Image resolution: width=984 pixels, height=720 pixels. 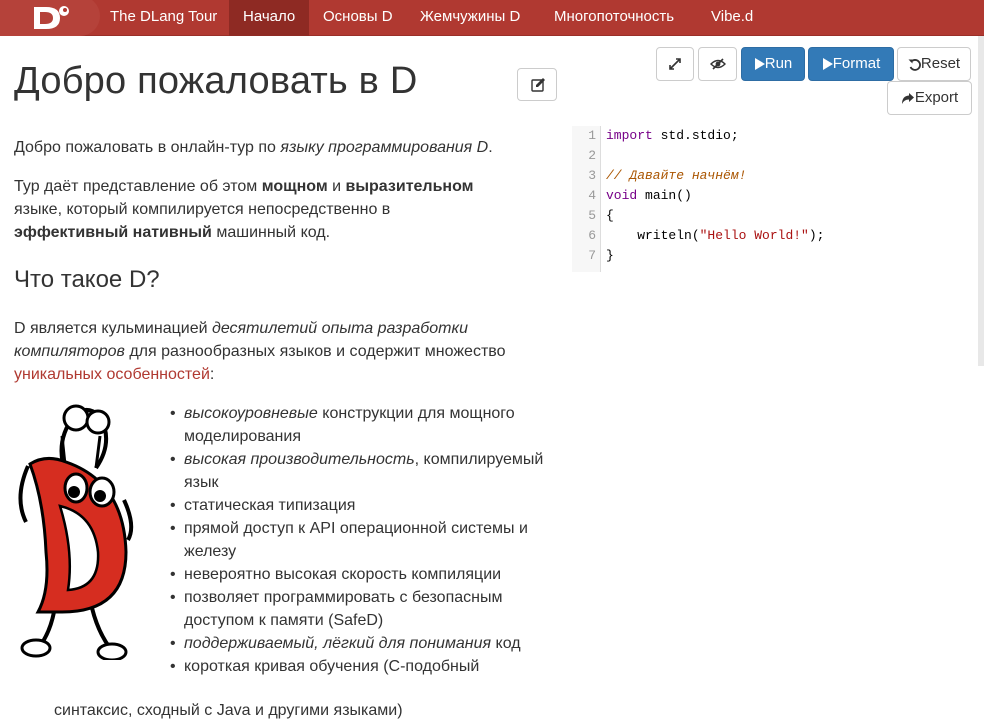 What do you see at coordinates (362, 505) in the screenshot?
I see `list-item: статическая типизация` at bounding box center [362, 505].